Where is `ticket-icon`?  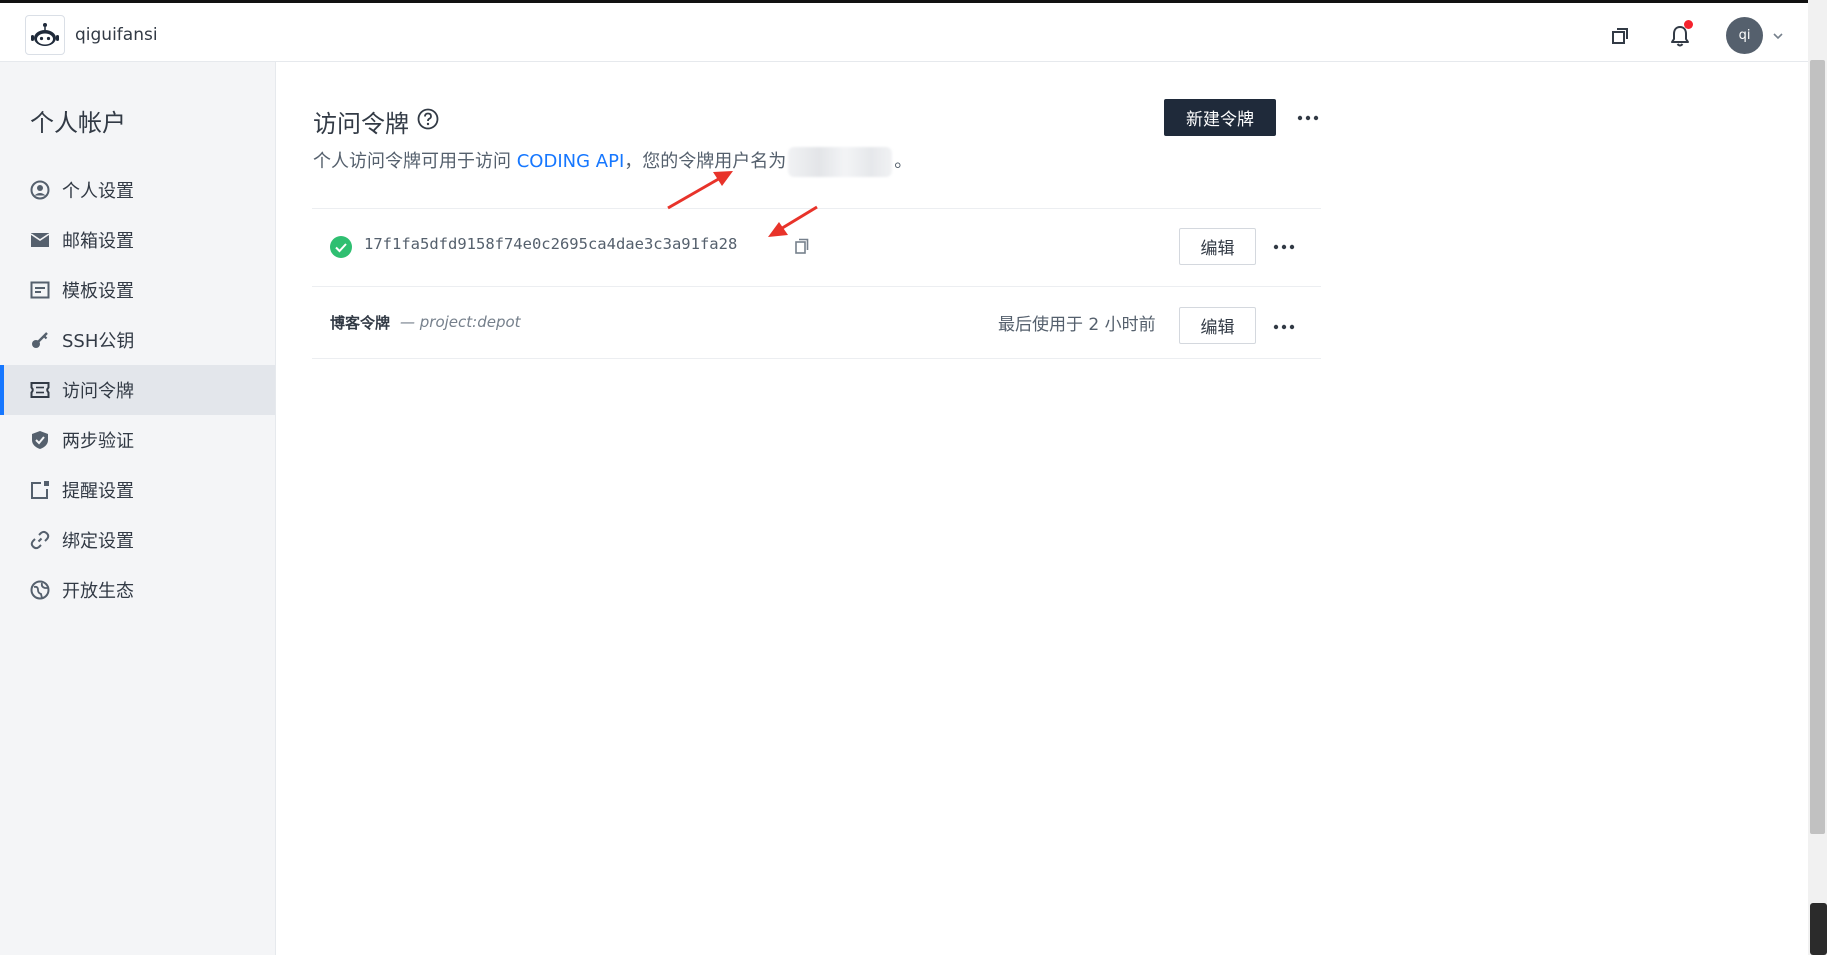 ticket-icon is located at coordinates (40, 390).